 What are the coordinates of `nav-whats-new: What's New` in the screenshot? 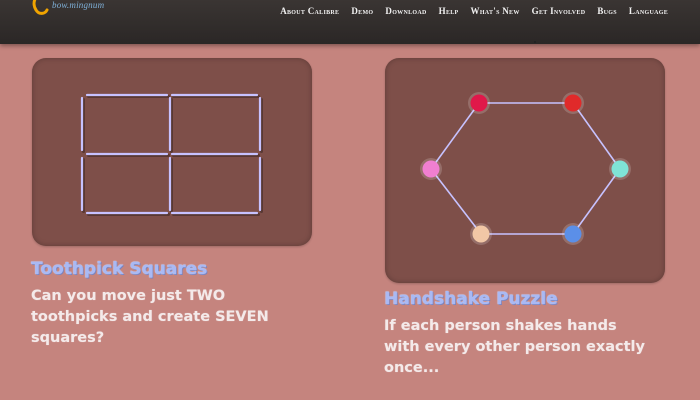 It's located at (495, 11).